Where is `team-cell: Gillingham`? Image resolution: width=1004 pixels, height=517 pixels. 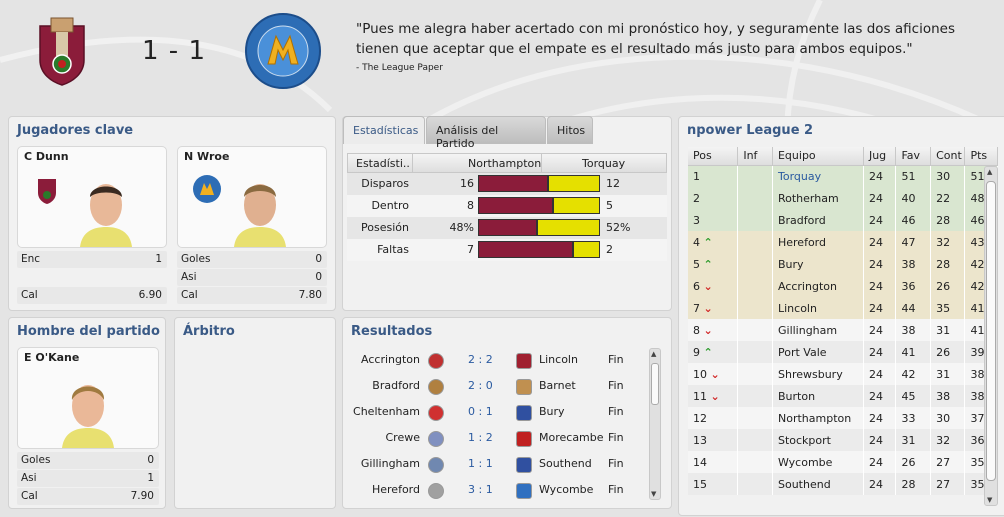 team-cell: Gillingham is located at coordinates (818, 330).